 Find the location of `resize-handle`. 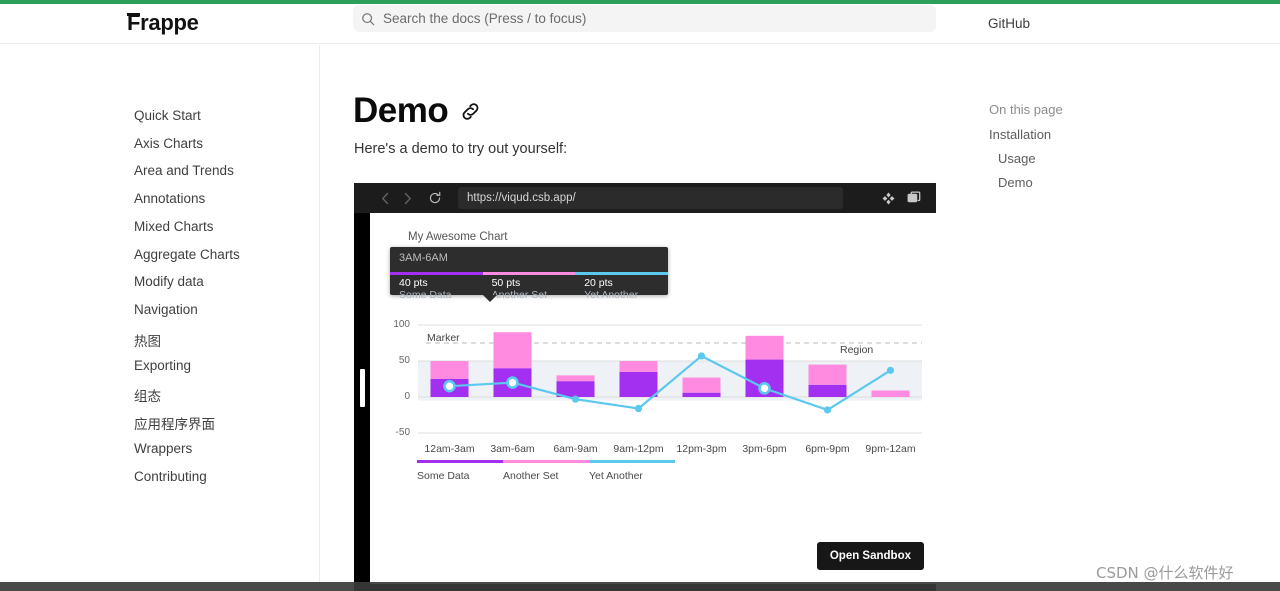

resize-handle is located at coordinates (362, 388).